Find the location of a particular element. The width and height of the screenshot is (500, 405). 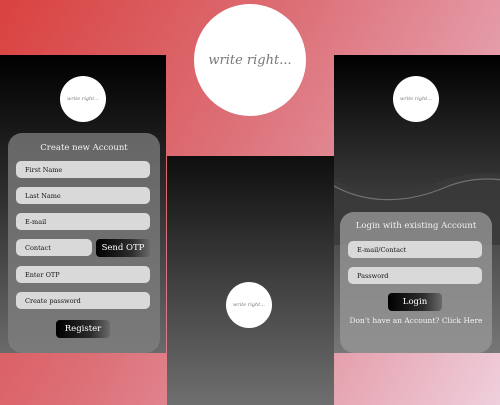

first-name-field: First Name is located at coordinates (83, 169).